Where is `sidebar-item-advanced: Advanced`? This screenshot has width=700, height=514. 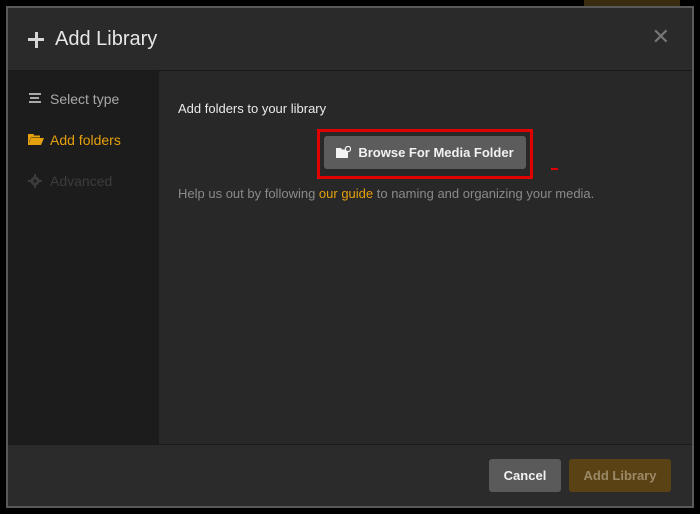 sidebar-item-advanced: Advanced is located at coordinates (70, 181).